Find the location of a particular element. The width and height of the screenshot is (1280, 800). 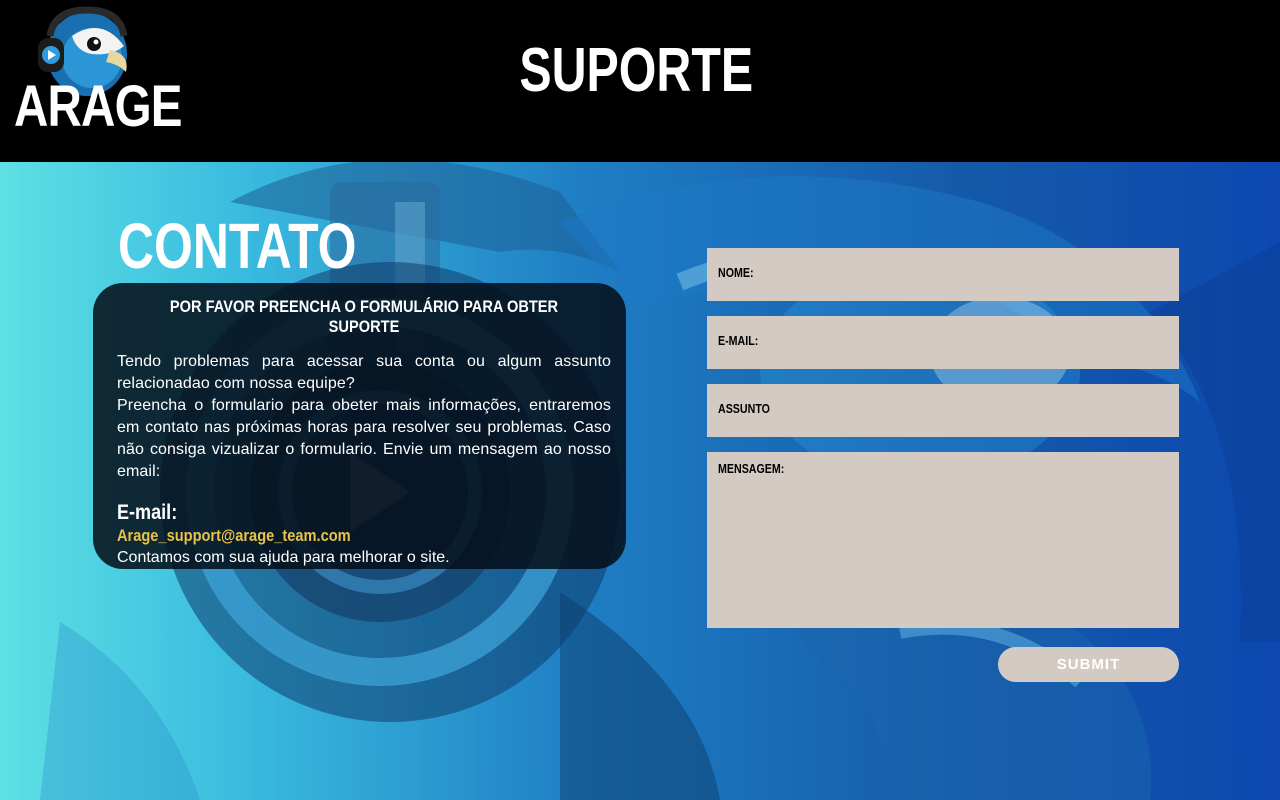

submit-button: SUBMIT is located at coordinates (1088, 664).